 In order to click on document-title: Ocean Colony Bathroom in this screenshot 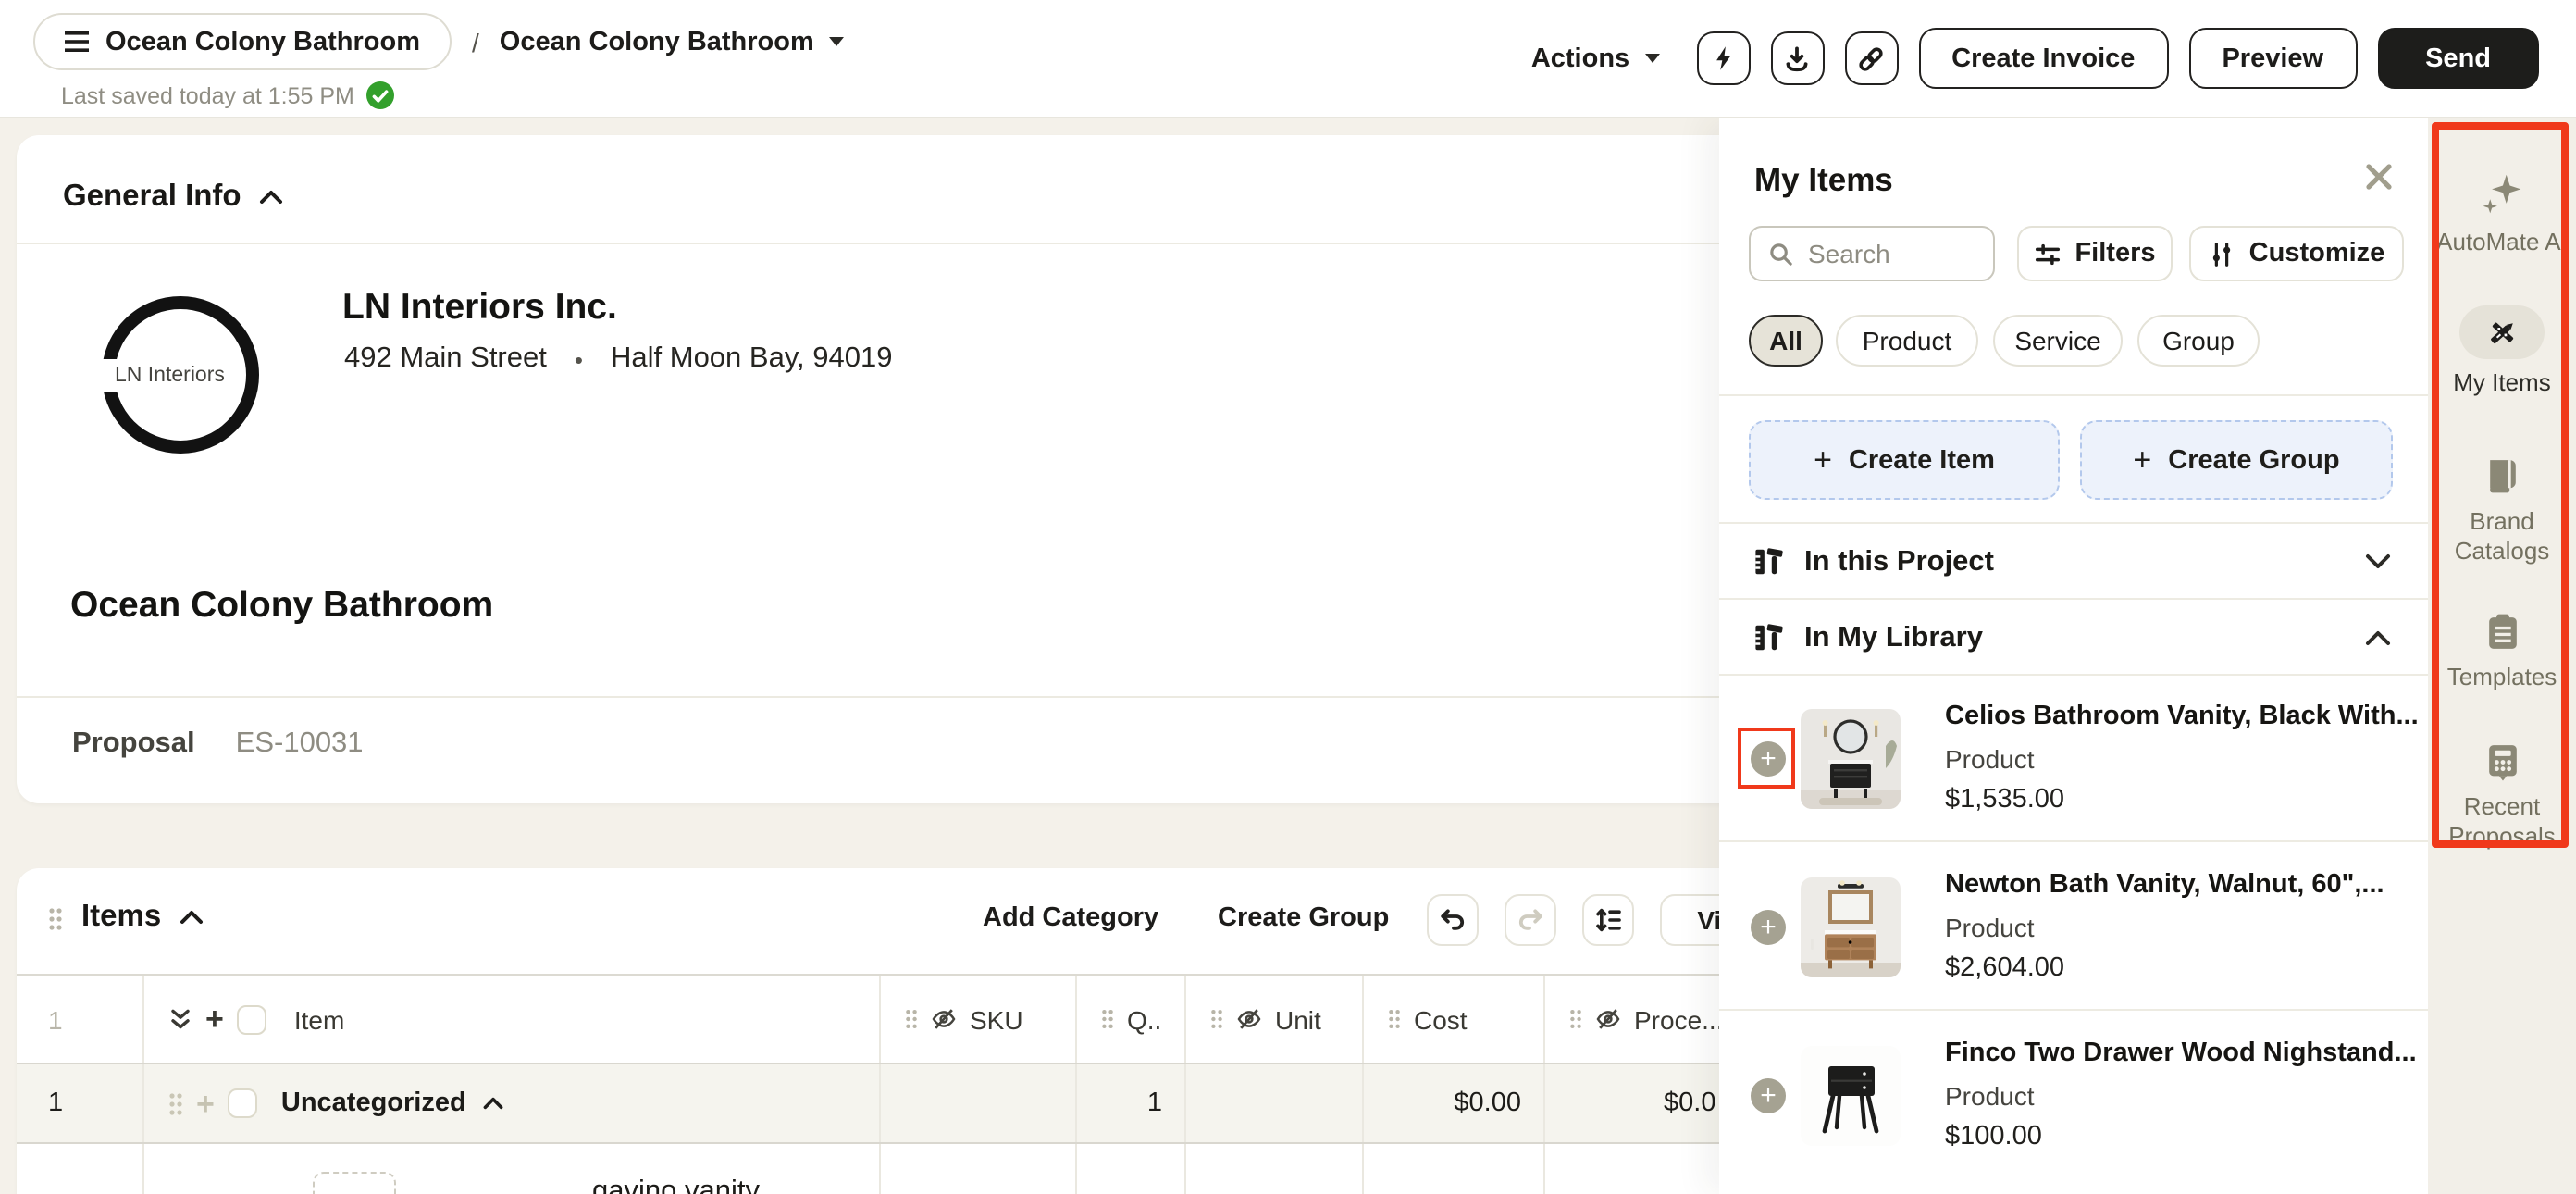, I will do `click(282, 605)`.